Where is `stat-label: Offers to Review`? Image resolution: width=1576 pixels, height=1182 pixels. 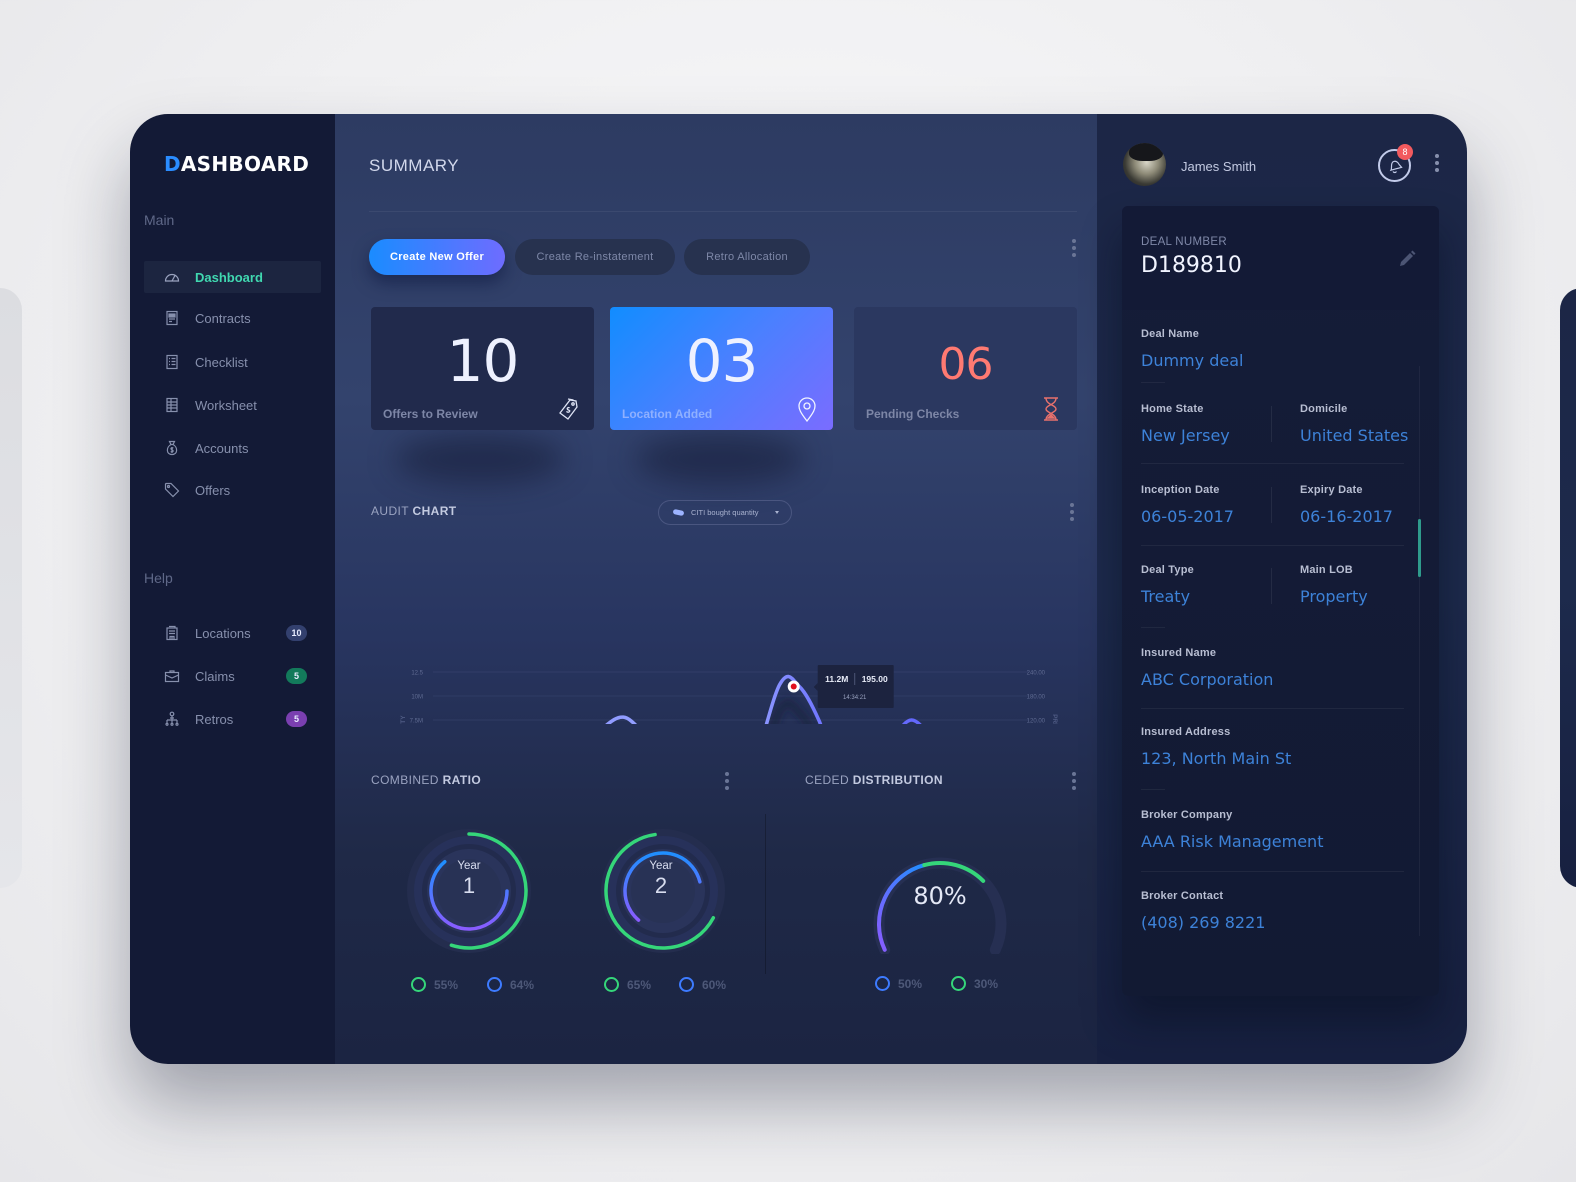
stat-label: Offers to Review is located at coordinates (430, 414).